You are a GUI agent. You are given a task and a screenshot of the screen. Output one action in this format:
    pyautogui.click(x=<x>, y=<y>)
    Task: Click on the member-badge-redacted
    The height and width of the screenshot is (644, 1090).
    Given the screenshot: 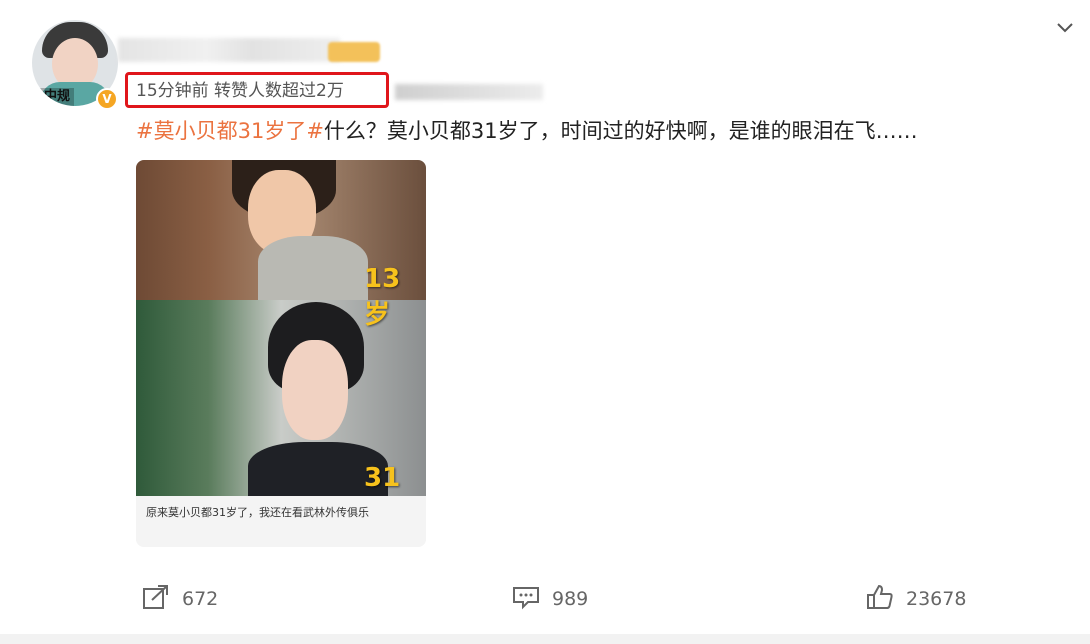 What is the action you would take?
    pyautogui.click(x=354, y=52)
    